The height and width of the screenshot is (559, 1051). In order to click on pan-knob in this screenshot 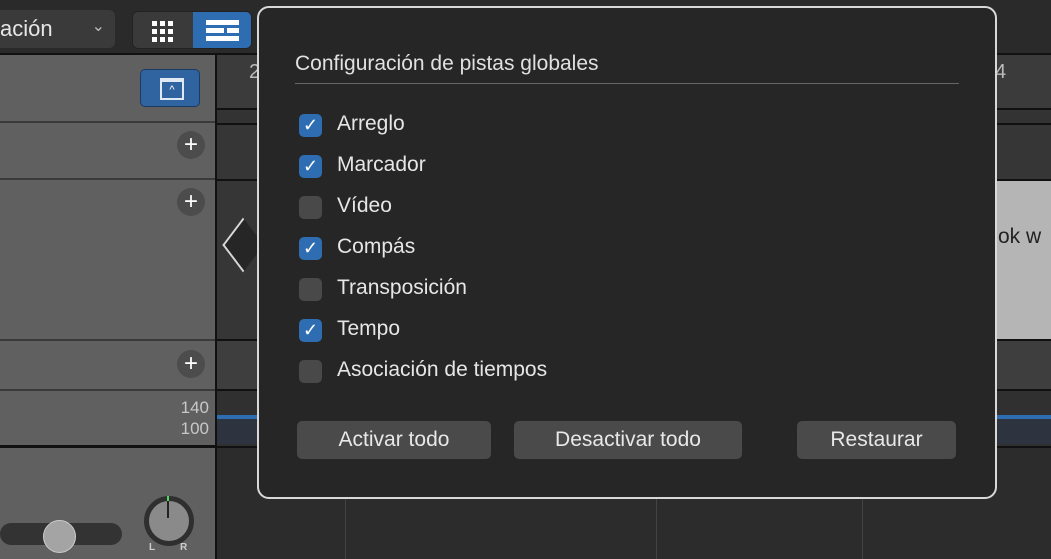, I will do `click(169, 521)`.